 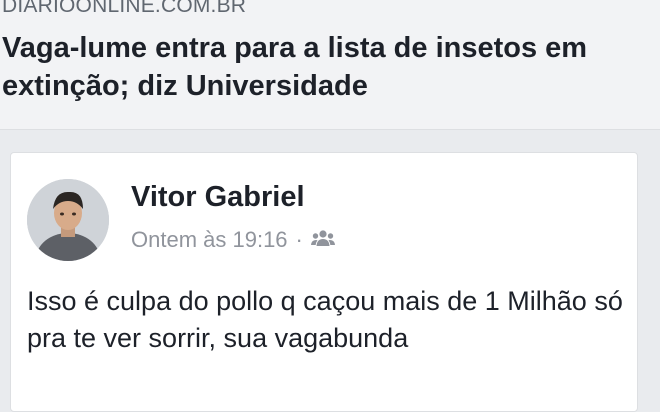 I want to click on timestamp: Ontem às 19:16, so click(x=209, y=240).